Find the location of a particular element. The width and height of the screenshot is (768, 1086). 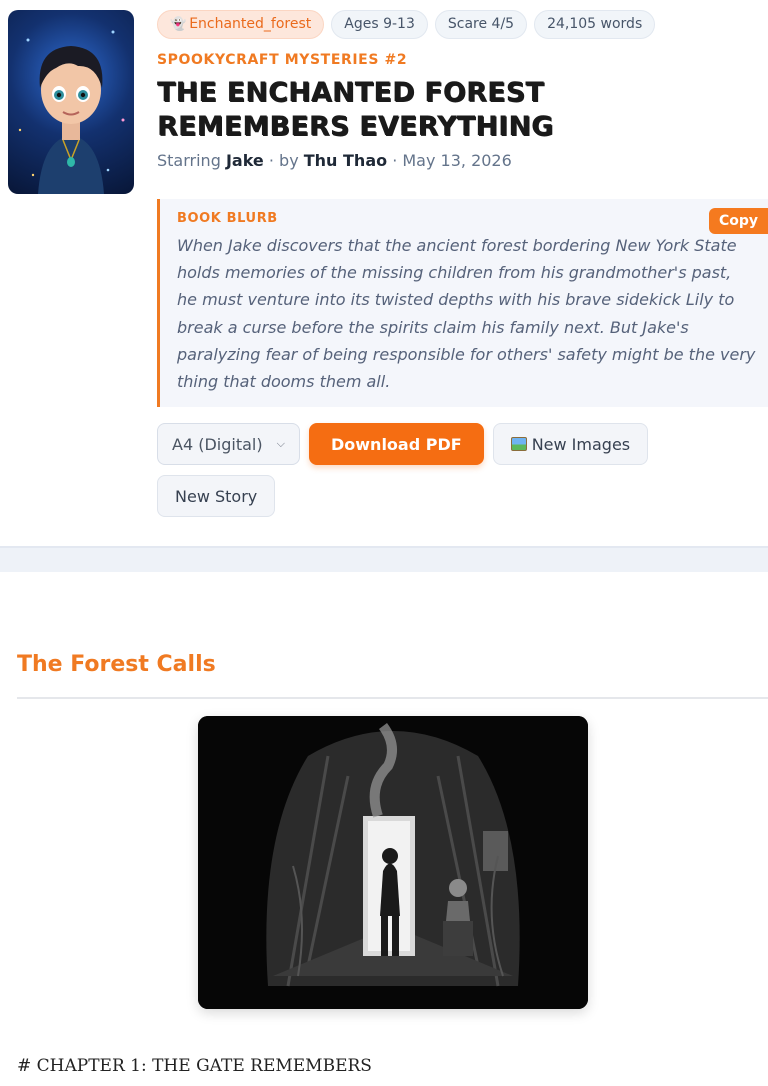

hero-name: Jake is located at coordinates (244, 160).